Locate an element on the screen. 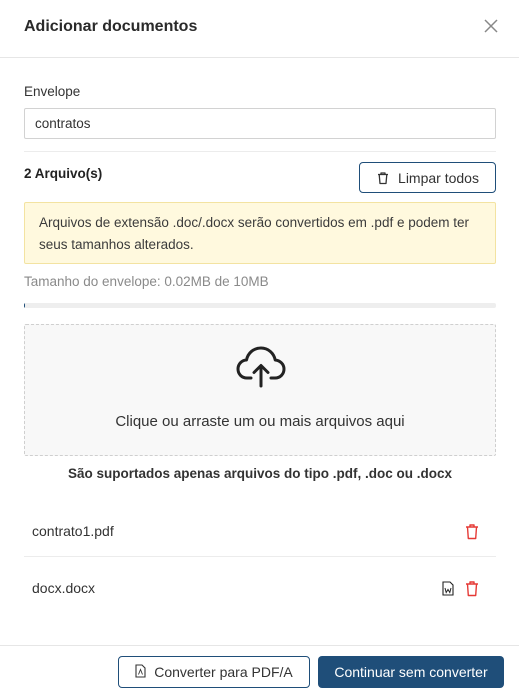 This screenshot has width=519, height=698. dialog-title: Adicionar documentos is located at coordinates (111, 26).